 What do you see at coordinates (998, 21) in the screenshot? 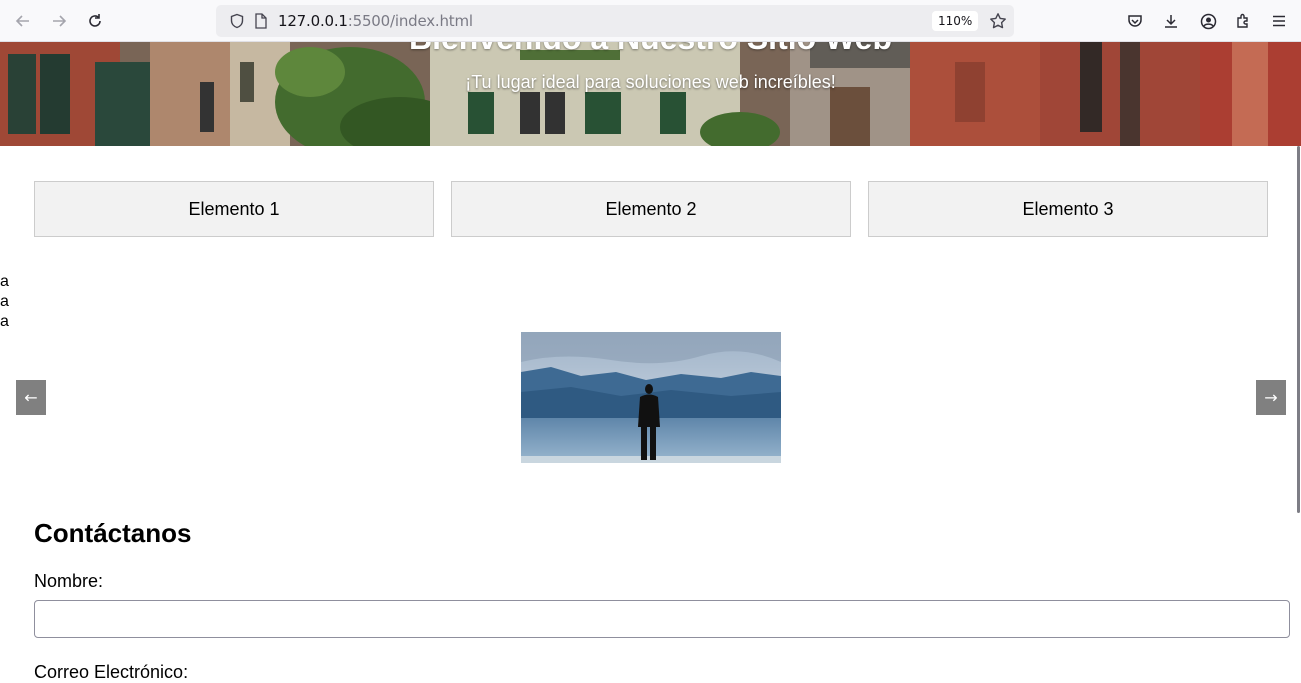
I see `bookmark-star-icon` at bounding box center [998, 21].